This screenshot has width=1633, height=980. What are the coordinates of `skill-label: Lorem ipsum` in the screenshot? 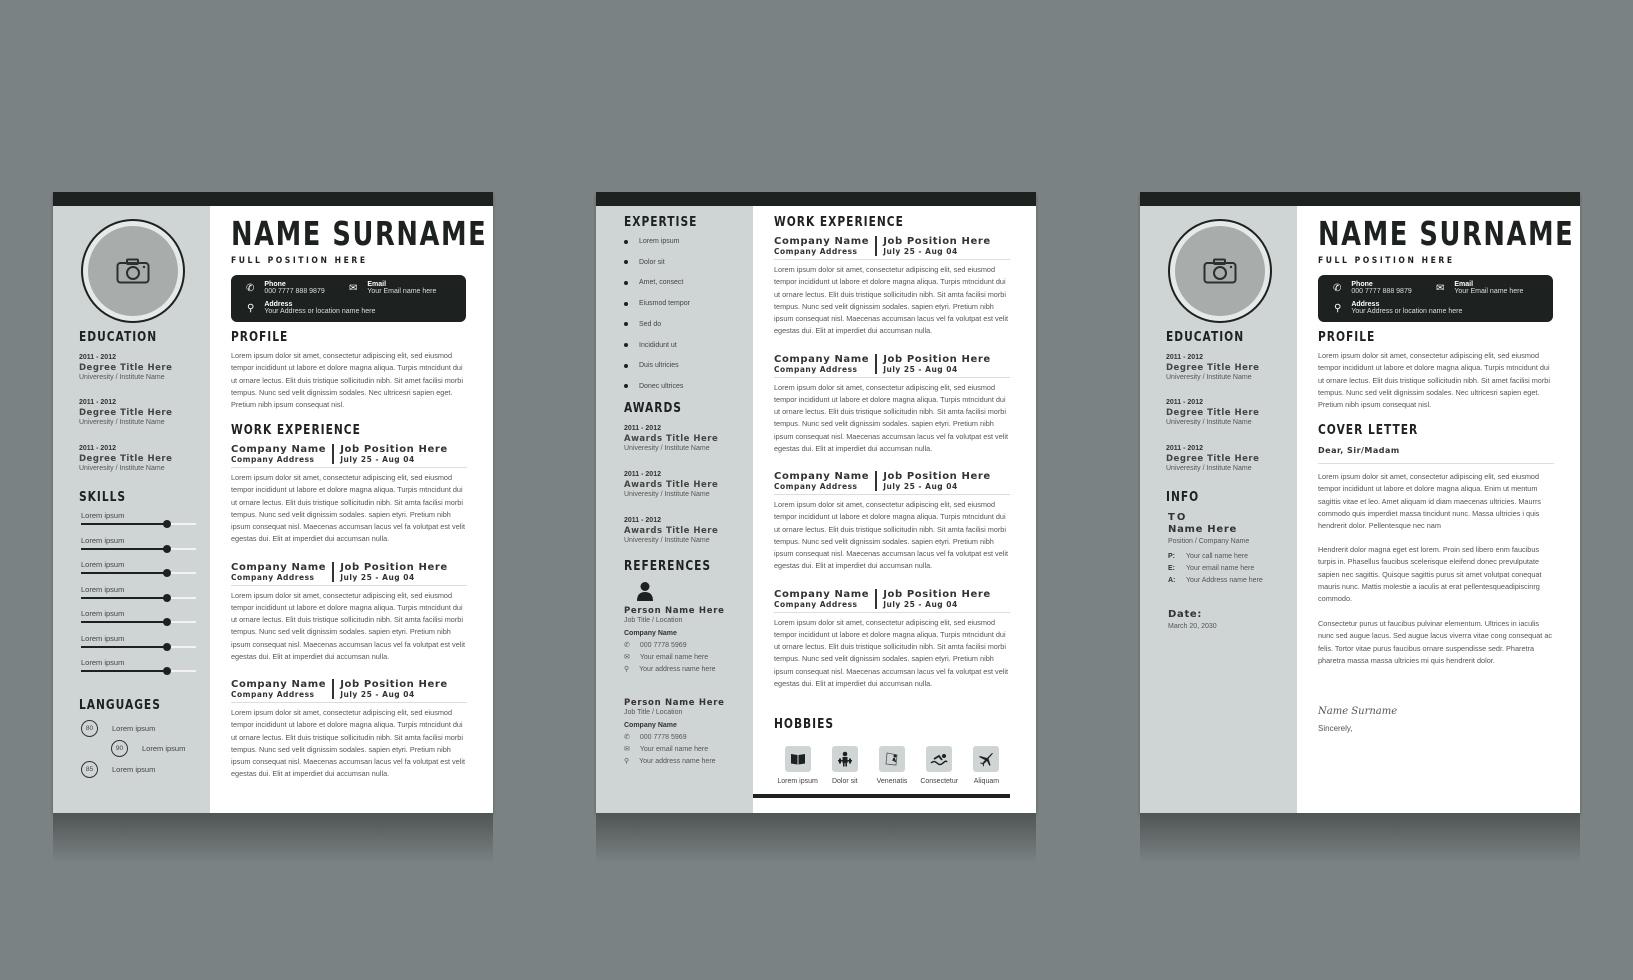 It's located at (103, 515).